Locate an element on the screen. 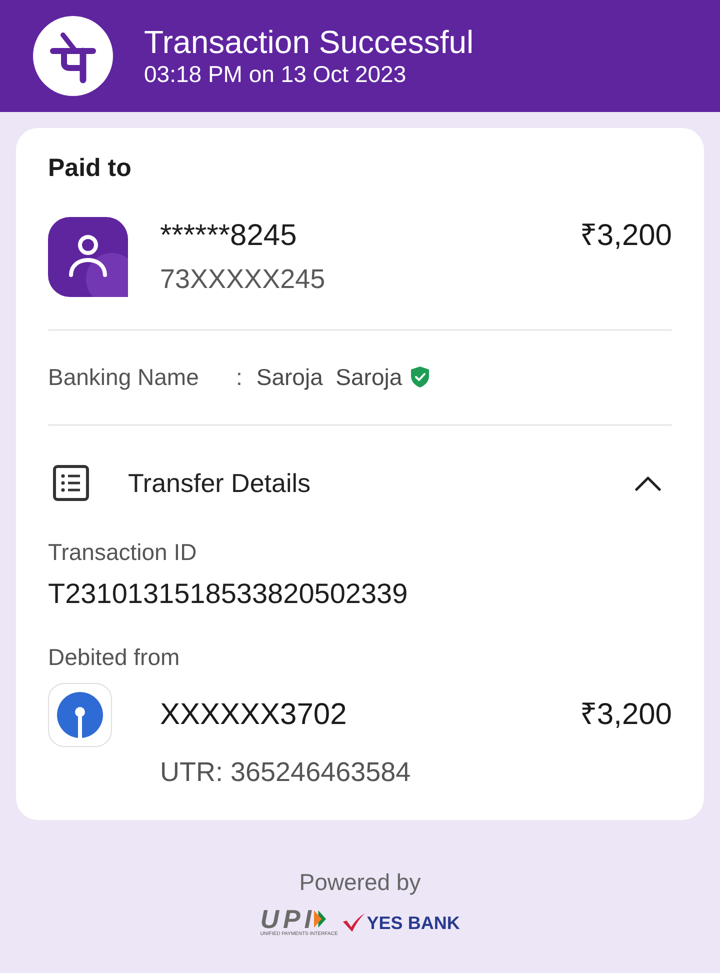 This screenshot has width=720, height=973. upi-logo-text: UPI is located at coordinates (288, 919).